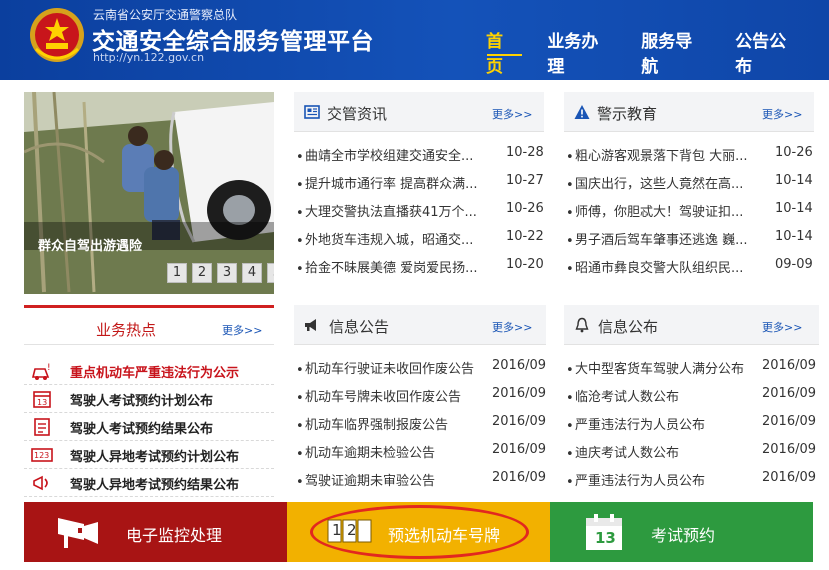  What do you see at coordinates (782, 114) in the screenshot?
I see `warning-more-link: 更多>>` at bounding box center [782, 114].